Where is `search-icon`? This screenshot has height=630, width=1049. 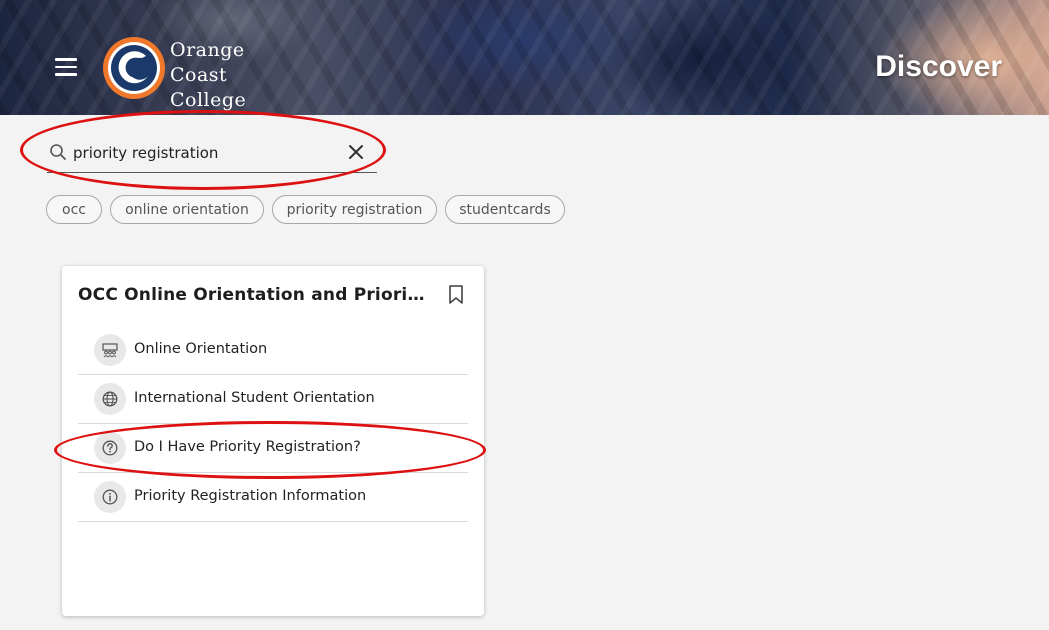
search-icon is located at coordinates (58, 152).